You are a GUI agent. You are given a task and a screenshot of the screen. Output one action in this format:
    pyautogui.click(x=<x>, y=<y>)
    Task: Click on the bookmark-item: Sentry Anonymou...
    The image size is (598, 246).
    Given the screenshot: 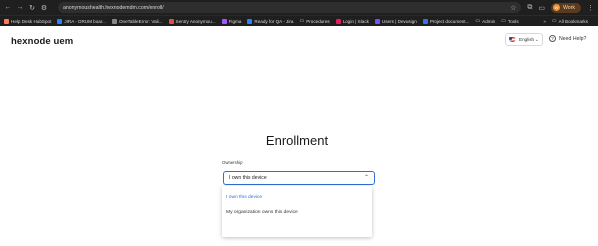 What is the action you would take?
    pyautogui.click(x=192, y=21)
    